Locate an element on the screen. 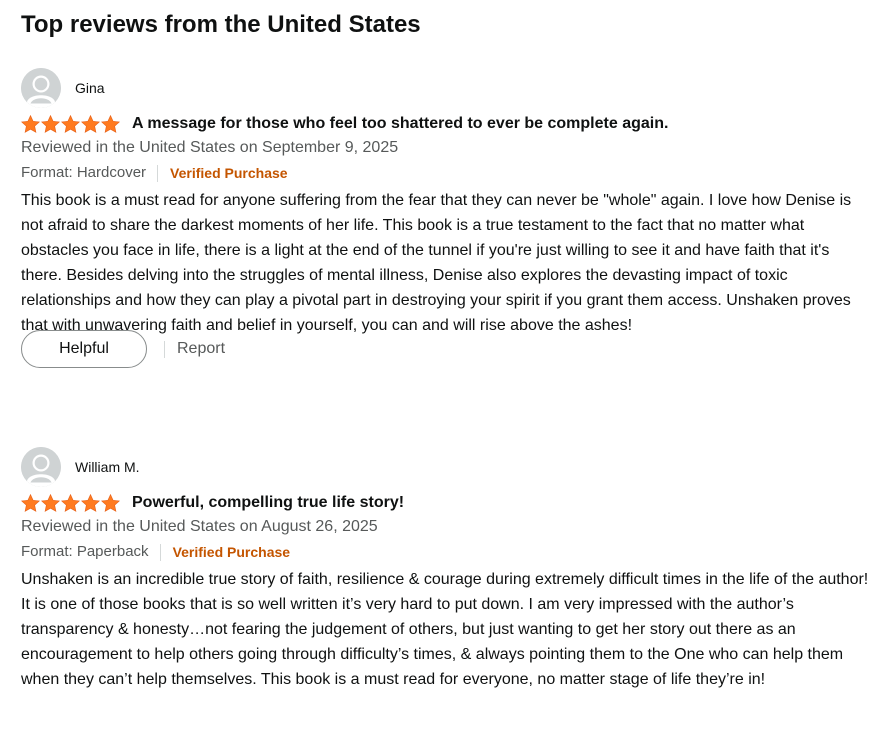 The height and width of the screenshot is (732, 879). review-actions: Helpful Report is located at coordinates (123, 349).